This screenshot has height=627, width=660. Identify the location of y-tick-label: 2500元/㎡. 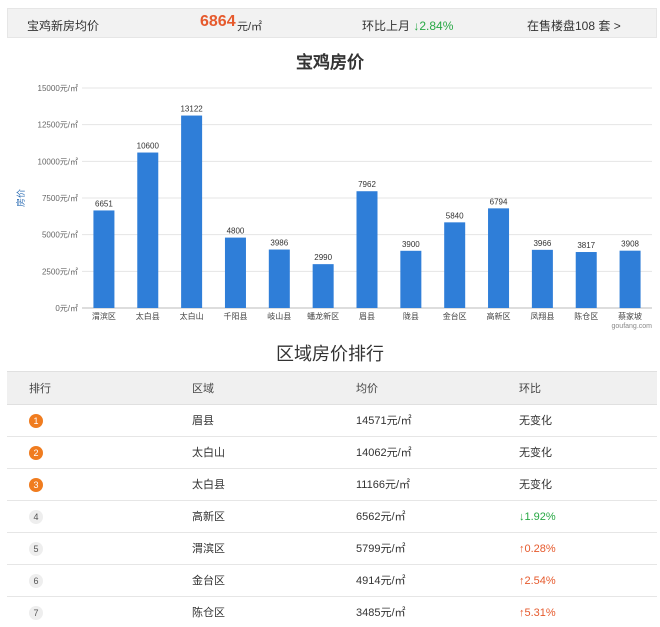
(60, 271).